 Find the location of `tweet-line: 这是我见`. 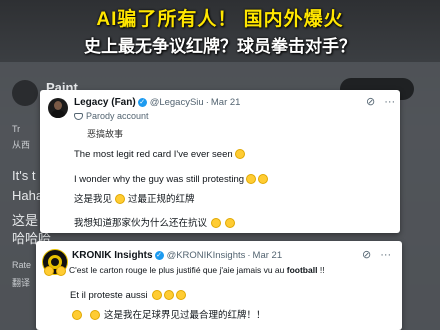

tweet-line: 这是我见 is located at coordinates (93, 199).